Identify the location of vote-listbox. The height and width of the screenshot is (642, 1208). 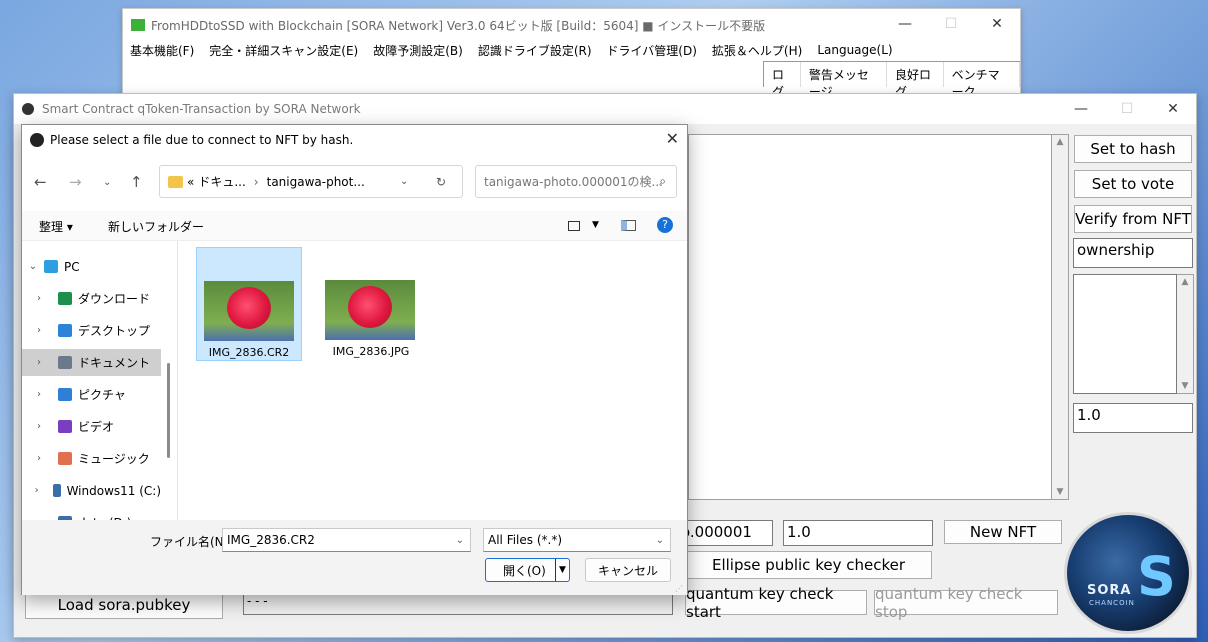
(1125, 334).